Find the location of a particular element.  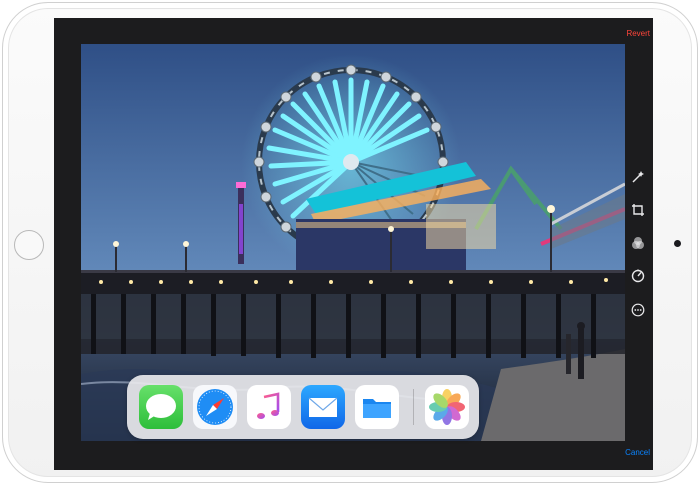

revert-button: Revert is located at coordinates (638, 33).